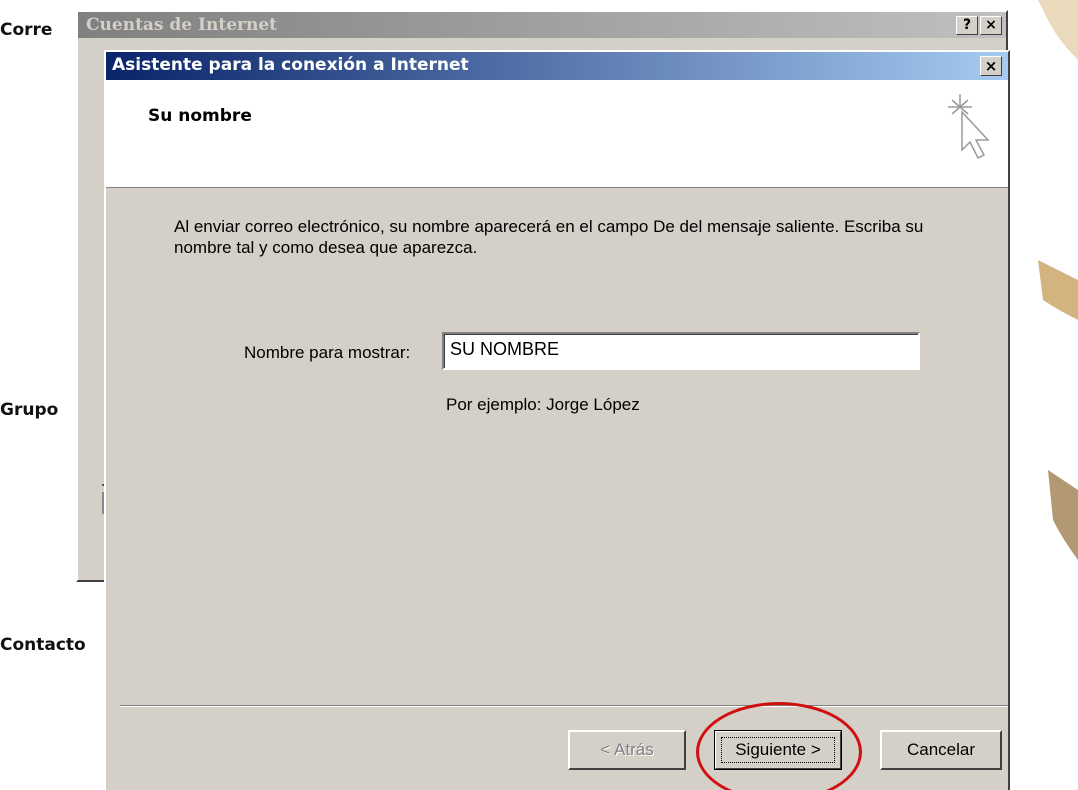 This screenshot has width=1078, height=790. I want to click on sparkle-cursor-icon, so click(969, 127).